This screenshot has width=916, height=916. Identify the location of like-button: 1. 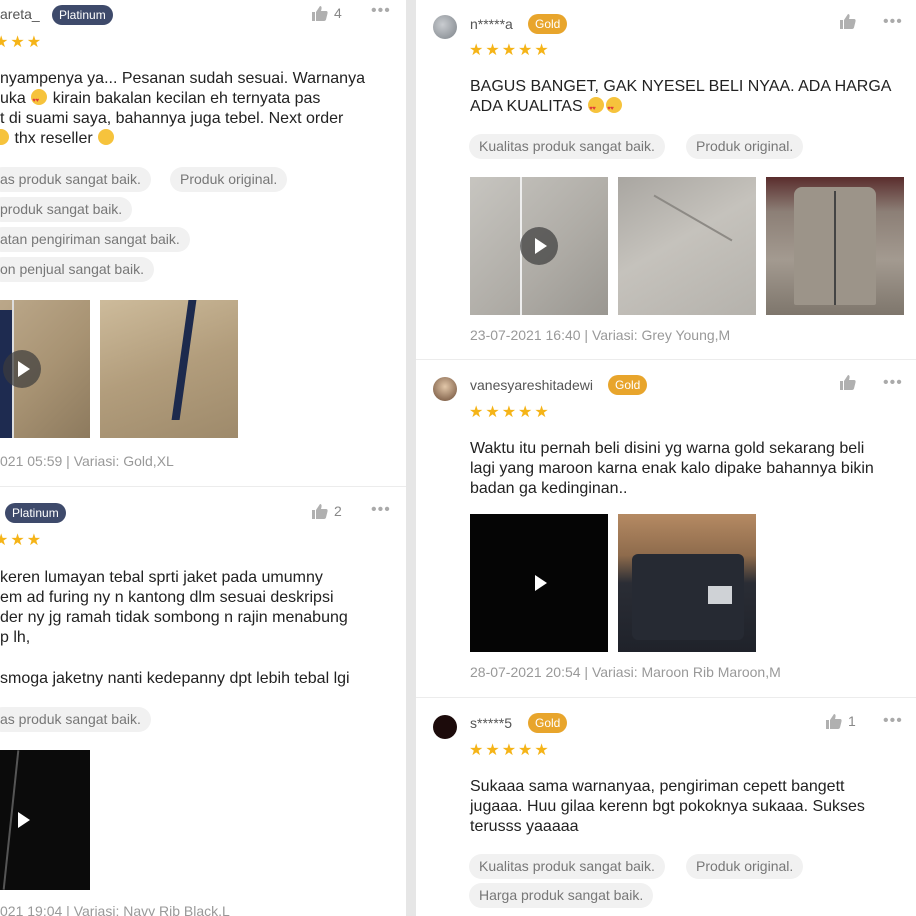
(841, 721).